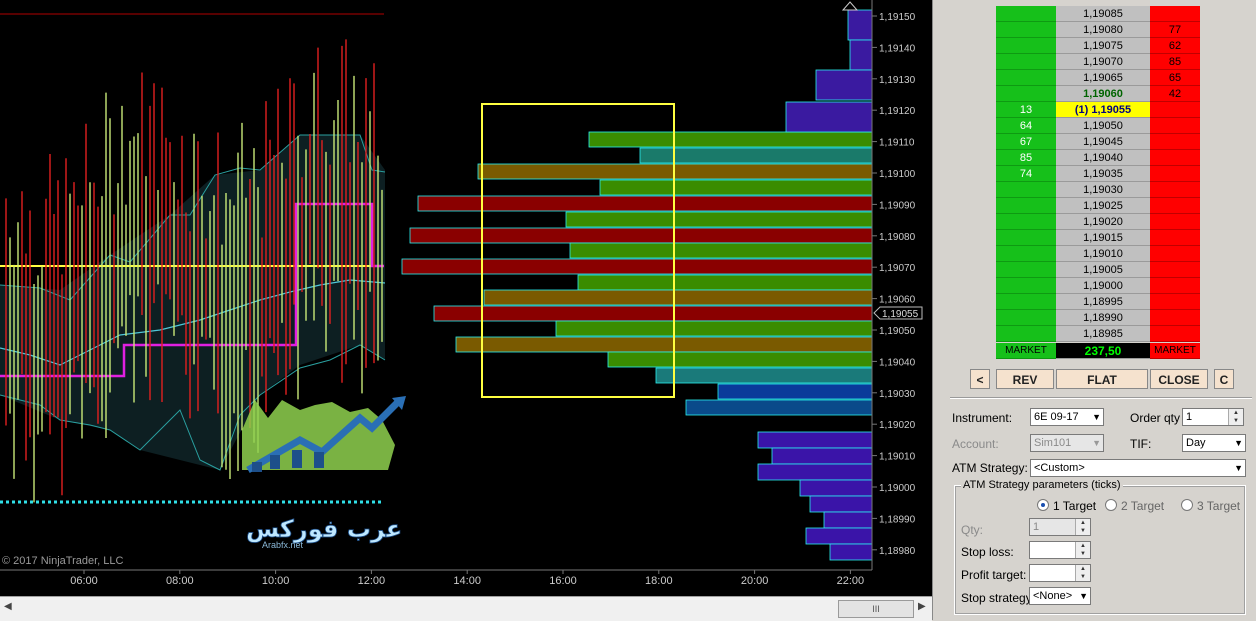 Image resolution: width=1256 pixels, height=621 pixels. Describe the element at coordinates (1096, 443) in the screenshot. I see `chevron-down-icon: ▼` at that location.